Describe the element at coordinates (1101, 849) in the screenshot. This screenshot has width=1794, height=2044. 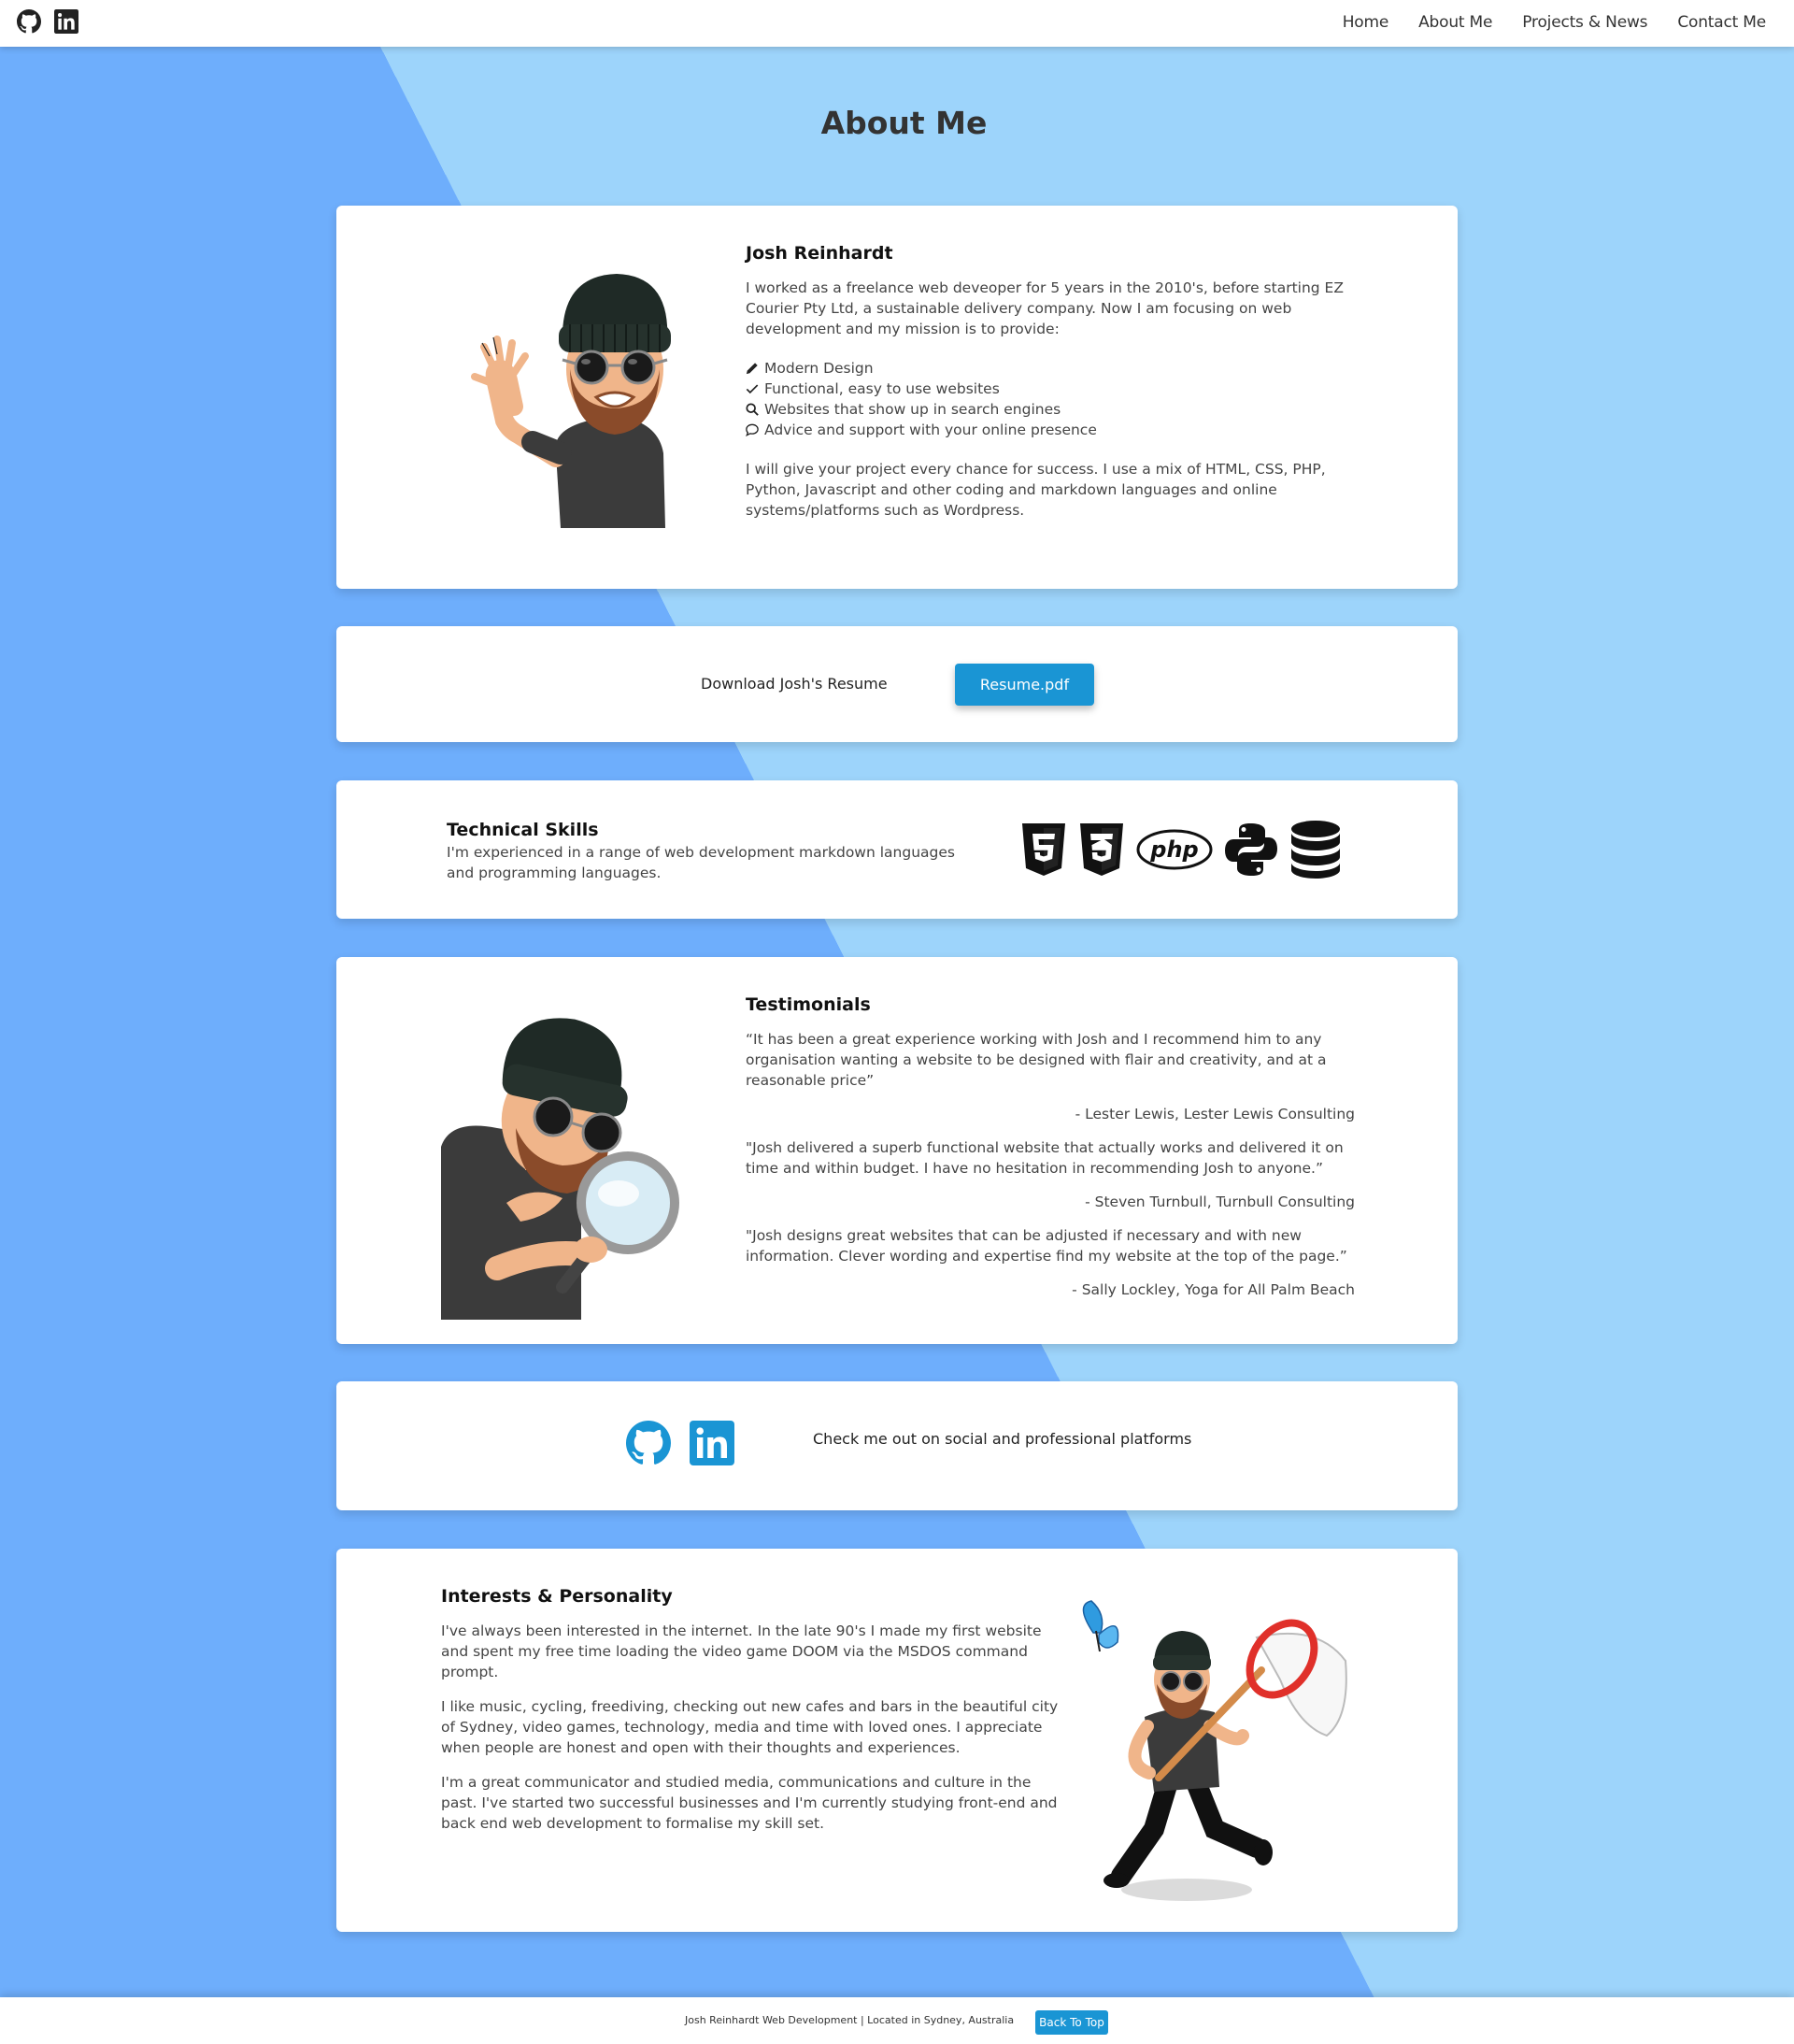
I see `css3-icon` at that location.